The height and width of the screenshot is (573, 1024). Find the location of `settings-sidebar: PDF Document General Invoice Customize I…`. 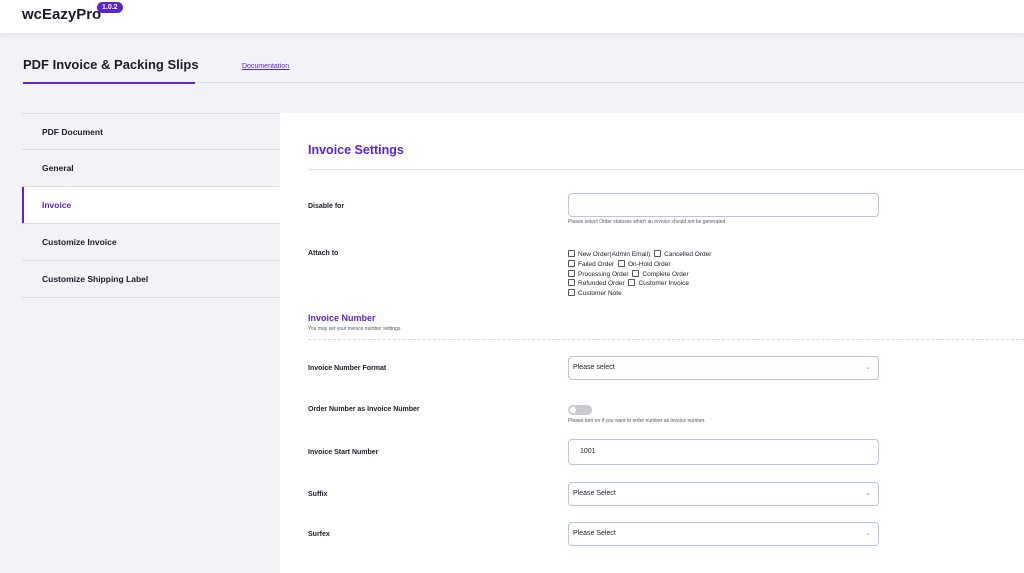

settings-sidebar: PDF Document General Invoice Customize I… is located at coordinates (151, 205).